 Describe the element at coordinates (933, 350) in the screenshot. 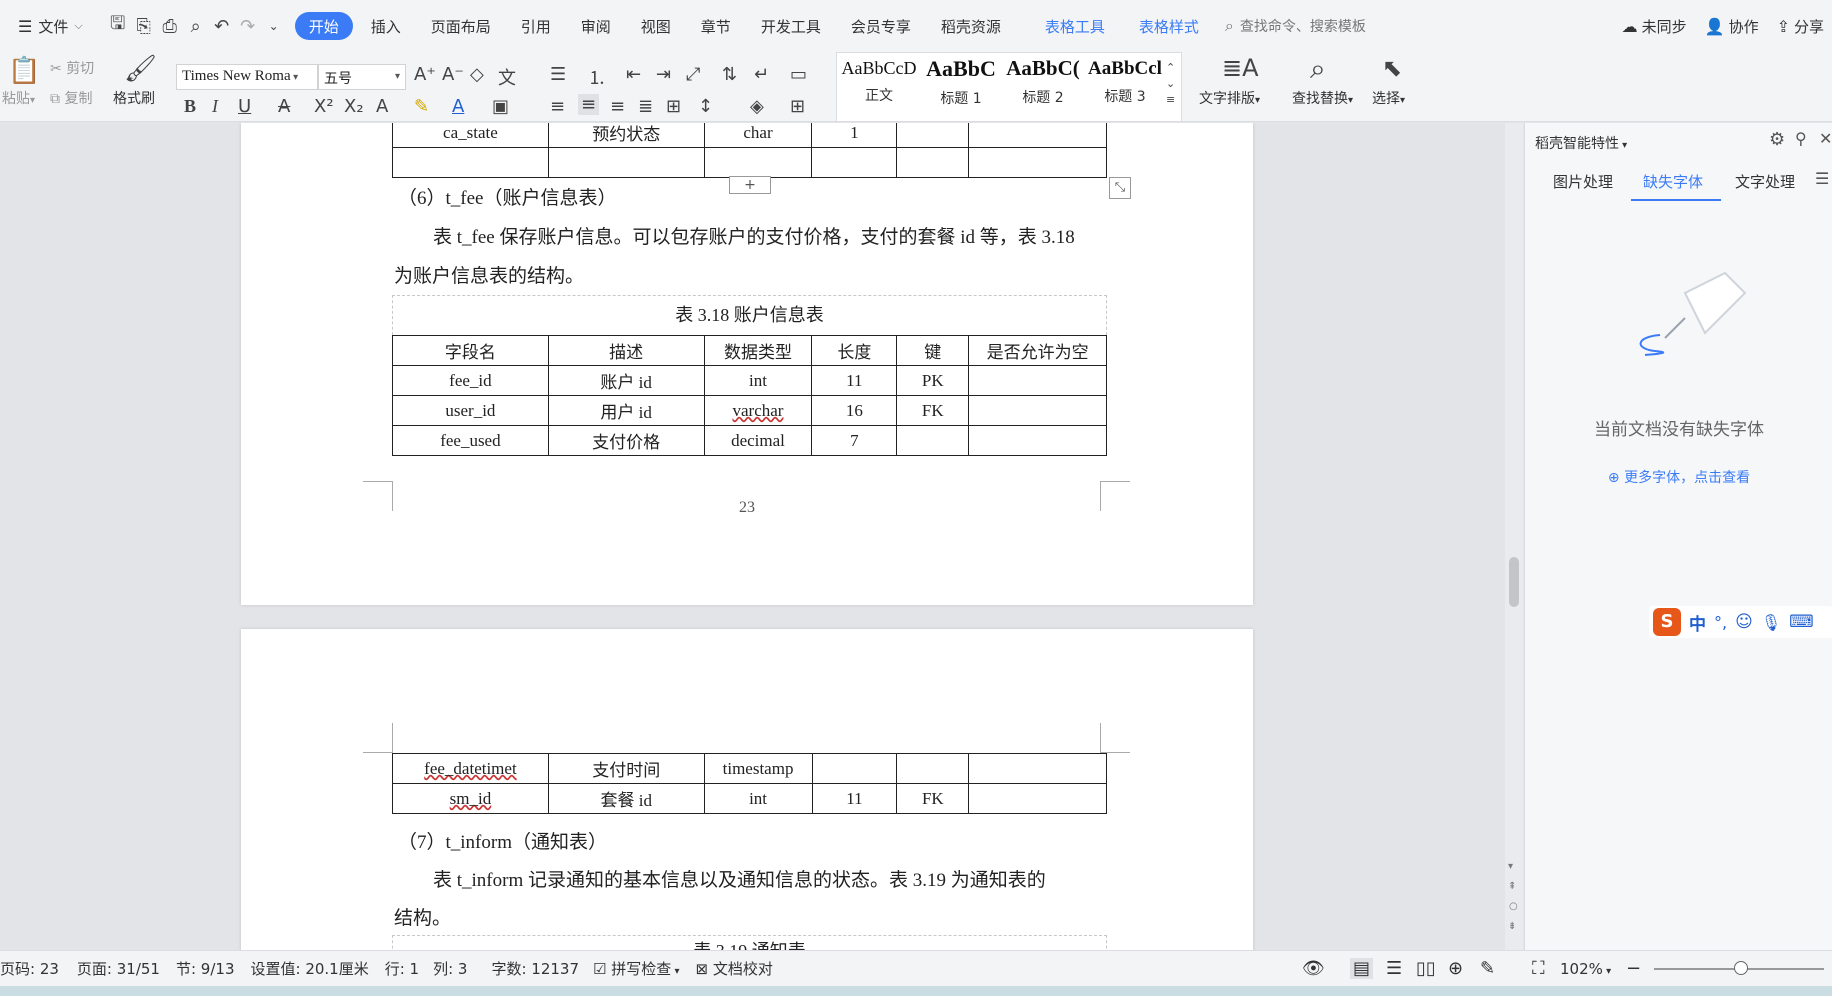

I see `table-header-cell: 键` at that location.